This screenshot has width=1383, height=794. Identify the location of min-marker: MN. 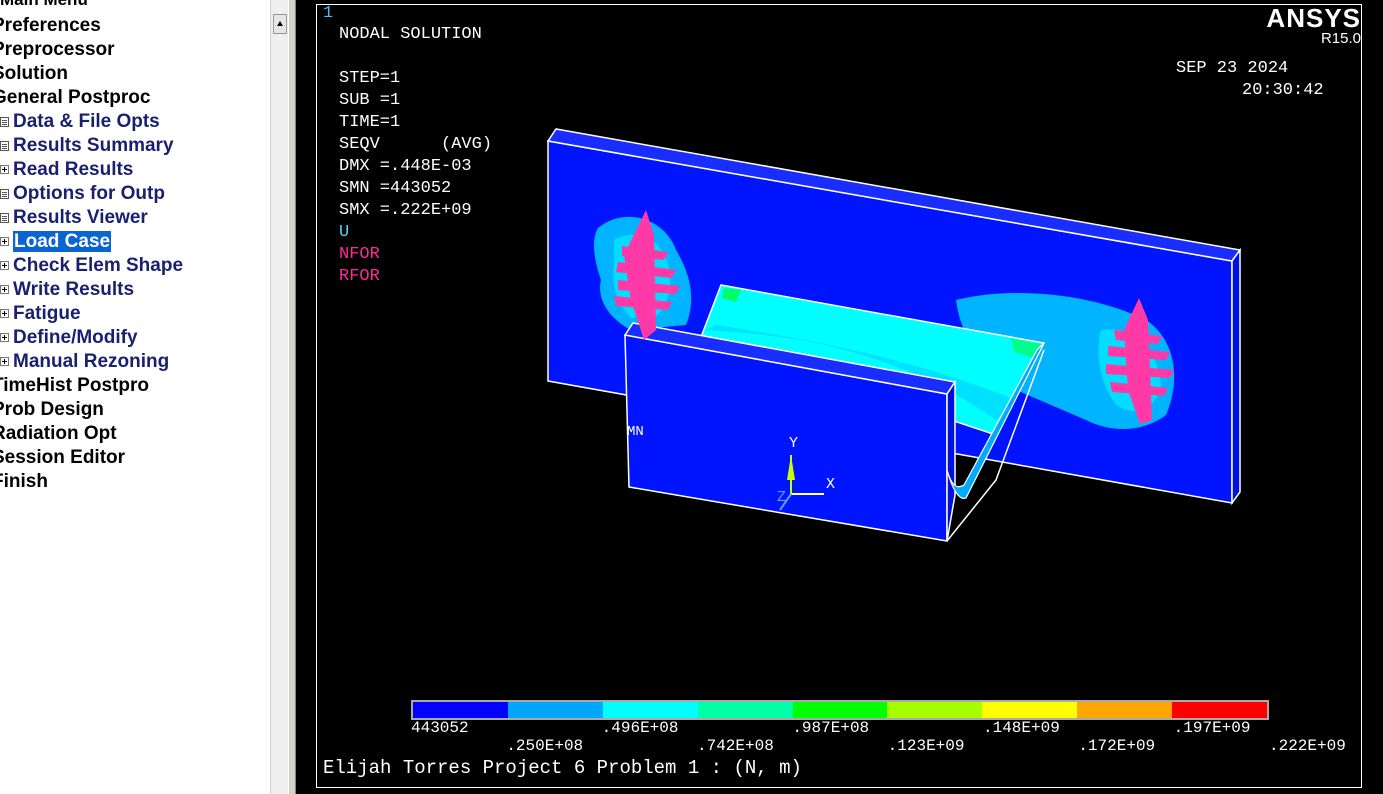
(635, 432).